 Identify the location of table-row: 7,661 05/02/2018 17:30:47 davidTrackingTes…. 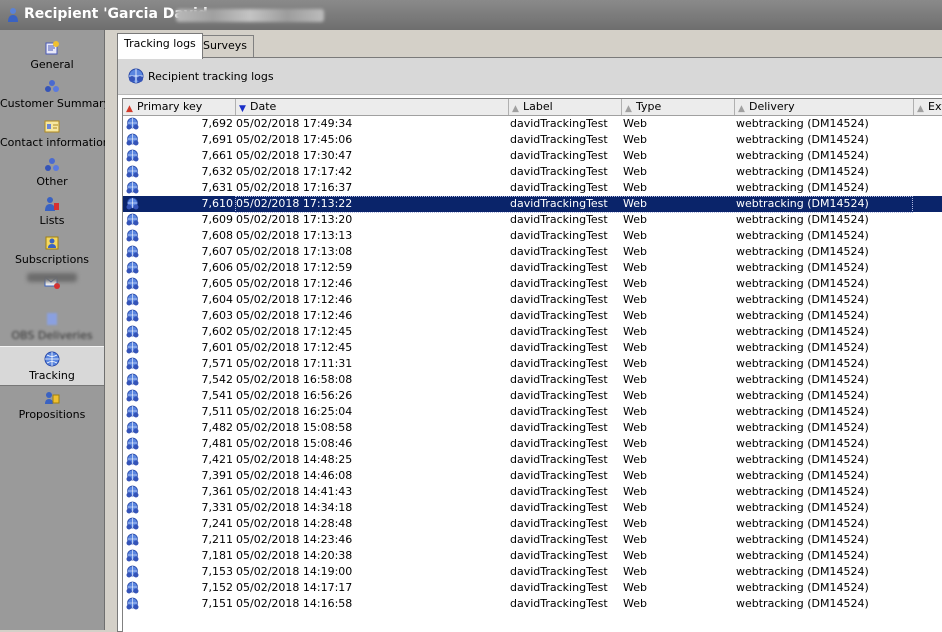
(532, 156).